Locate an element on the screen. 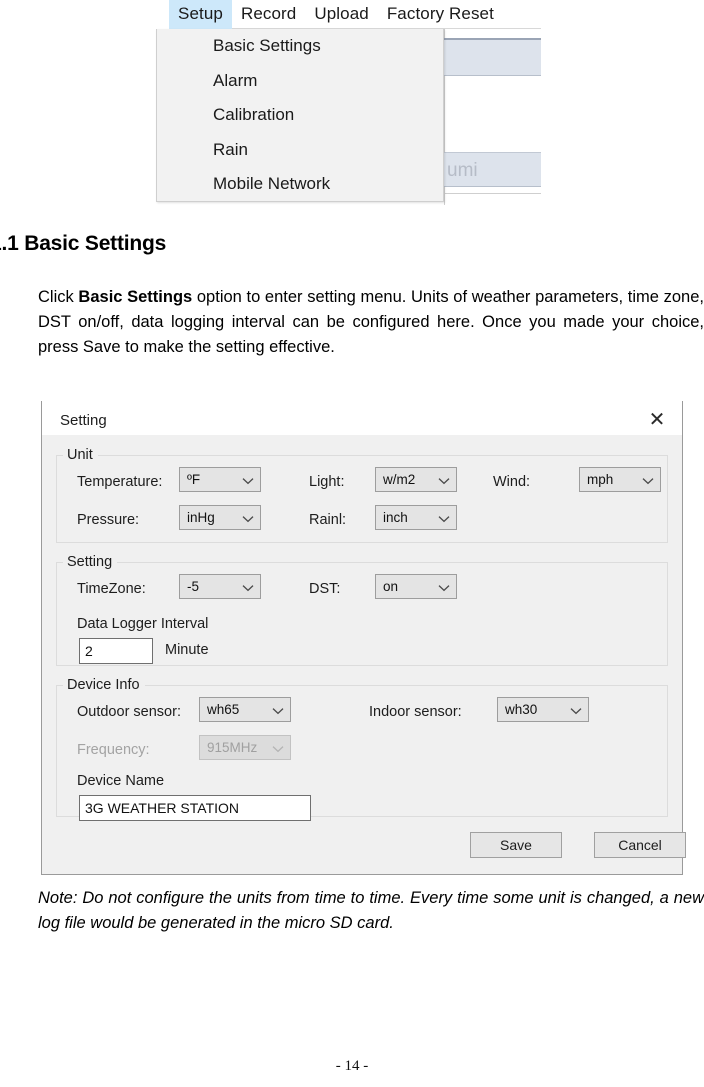  combo-pressure-value: inHg is located at coordinates (201, 517).